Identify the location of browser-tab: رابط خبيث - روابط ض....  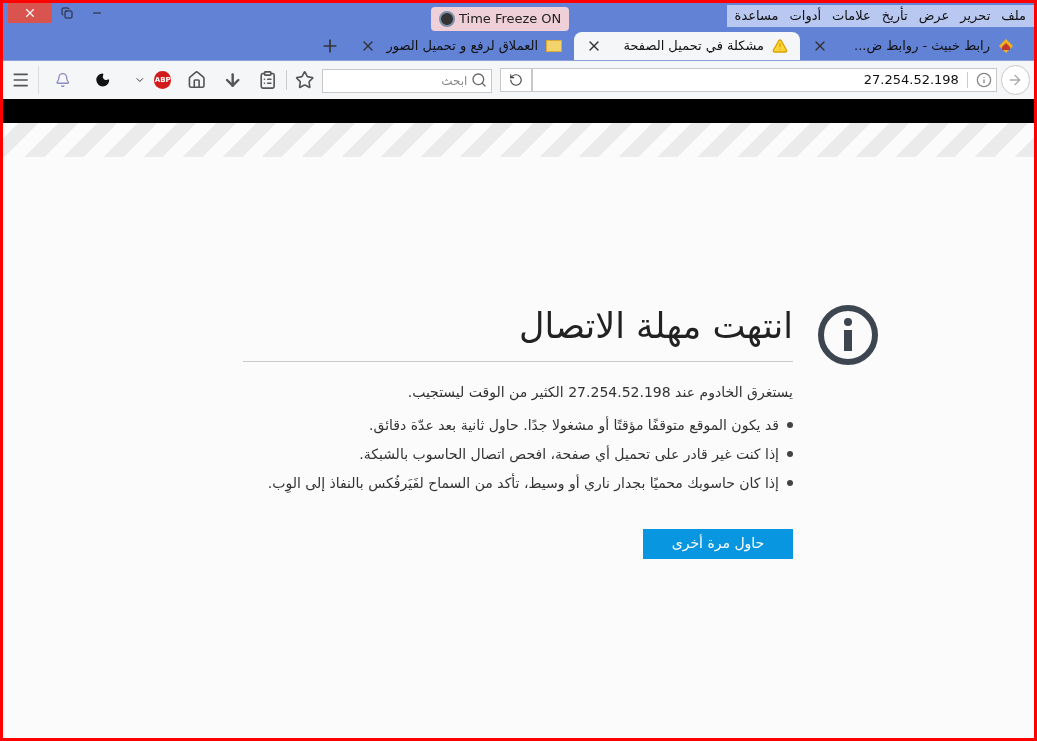
(913, 46).